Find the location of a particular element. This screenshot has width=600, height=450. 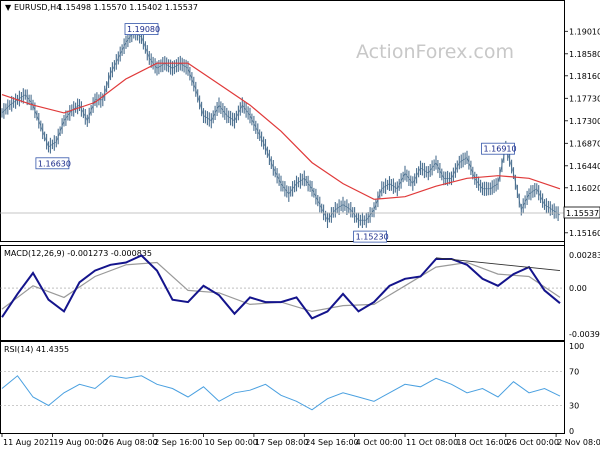

price-annotation: 1.16630 is located at coordinates (53, 163).